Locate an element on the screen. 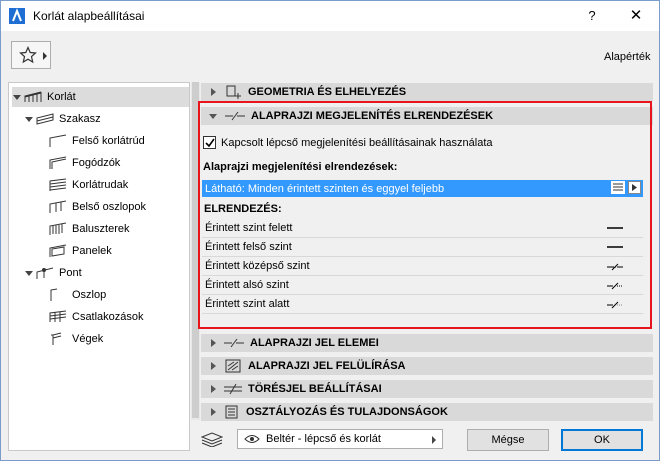 The height and width of the screenshot is (461, 660). favorite-value: Beltér - lépcső és korlát is located at coordinates (323, 439).